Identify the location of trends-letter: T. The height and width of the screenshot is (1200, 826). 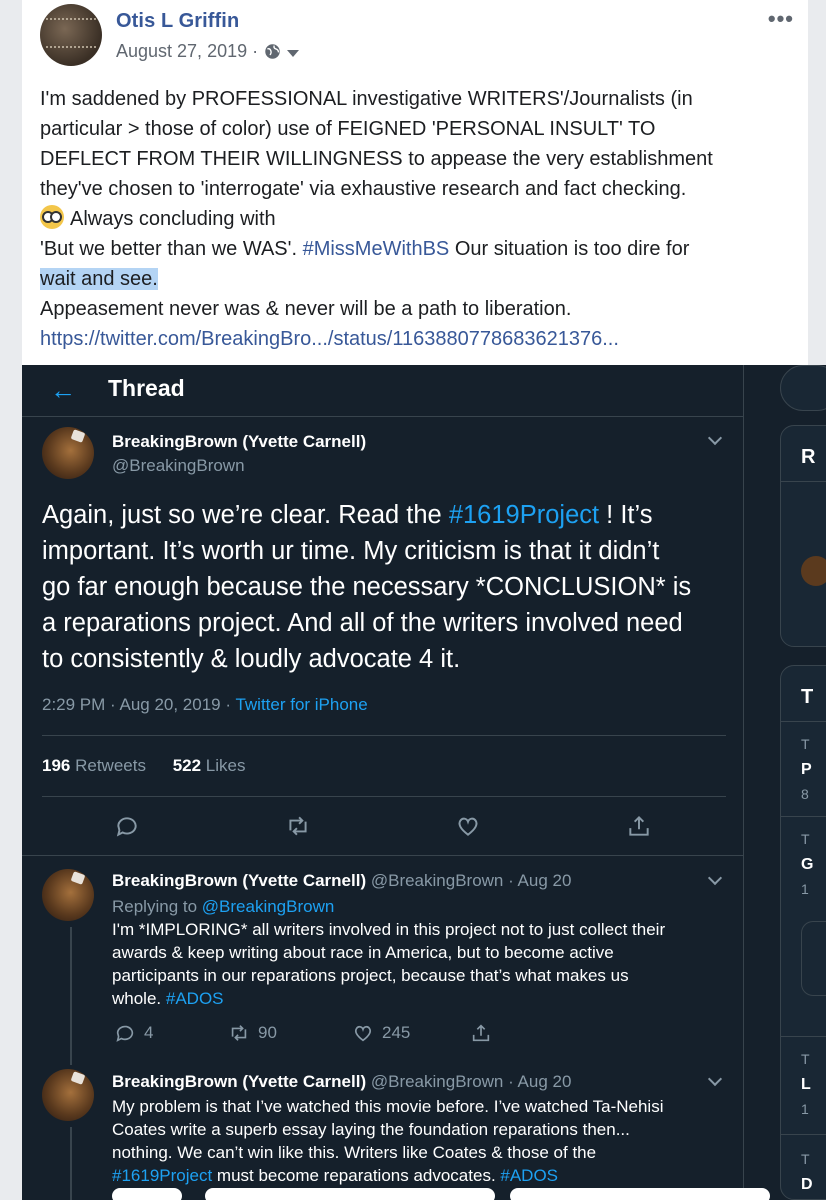
(807, 697).